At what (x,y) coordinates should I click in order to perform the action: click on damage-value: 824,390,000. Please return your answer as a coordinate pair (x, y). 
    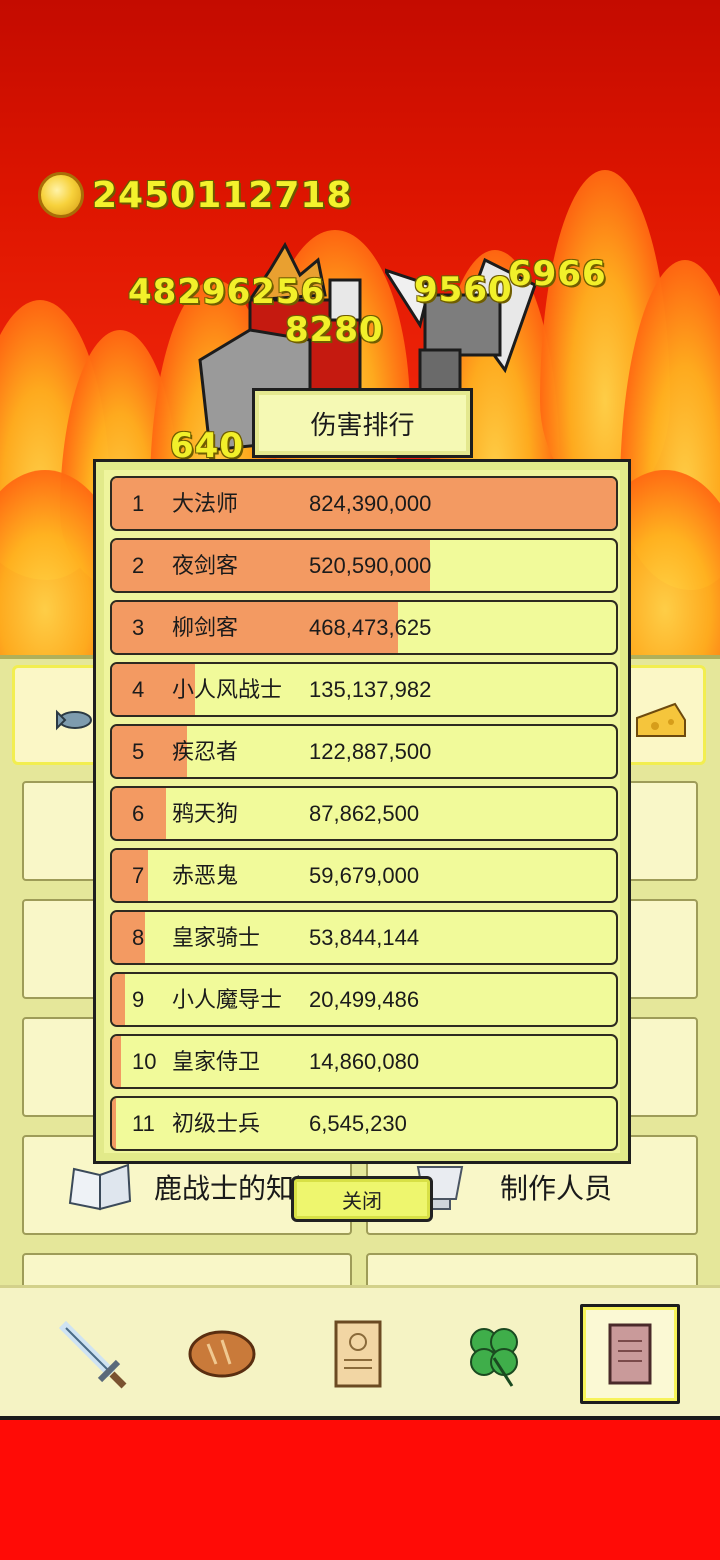
    Looking at the image, I should click on (370, 503).